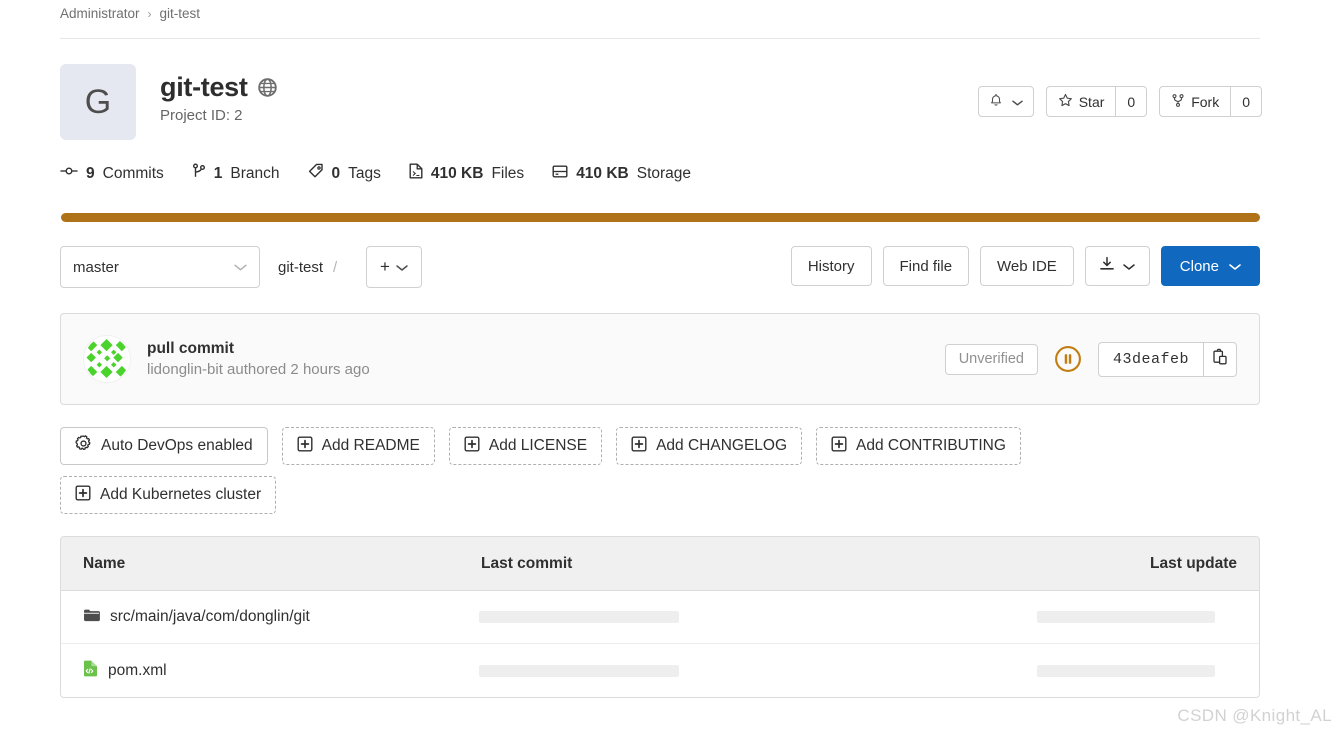 This screenshot has height=740, width=1340. I want to click on stat-files: 410 KB Files, so click(466, 173).